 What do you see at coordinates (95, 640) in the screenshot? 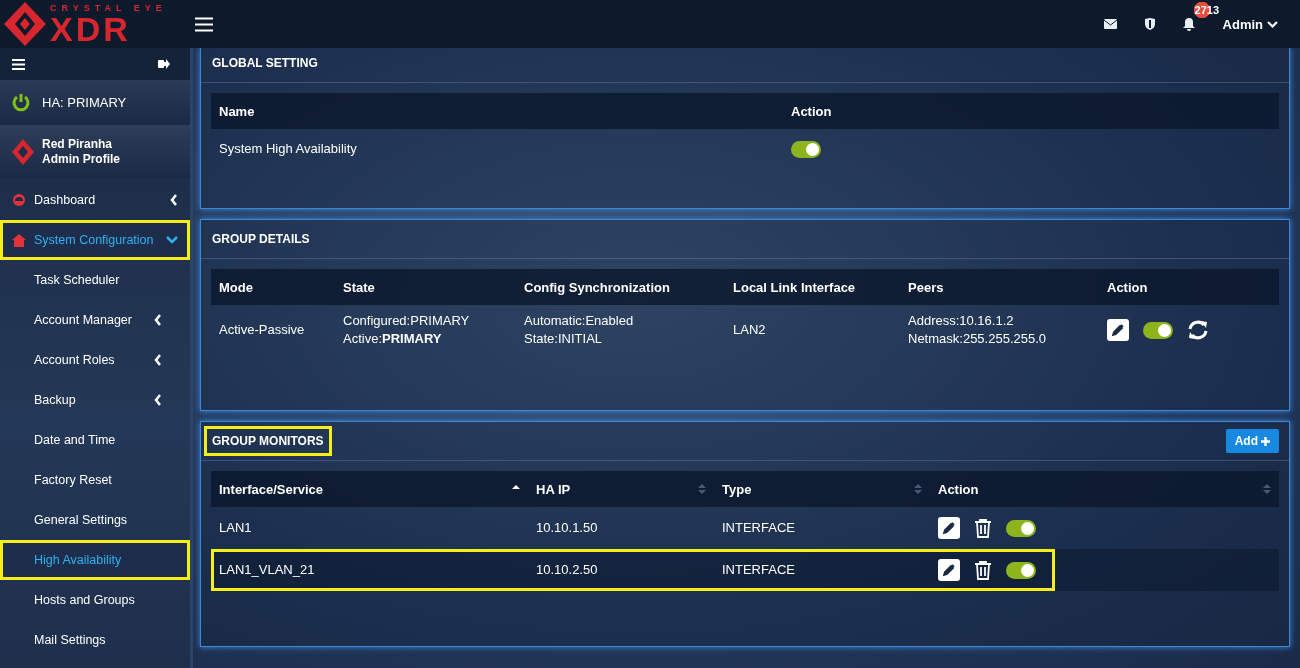
I see `sidebar-item: Mail Settings` at bounding box center [95, 640].